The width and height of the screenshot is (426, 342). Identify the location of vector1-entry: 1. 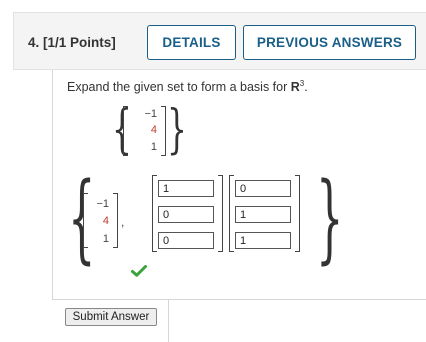
(105, 239).